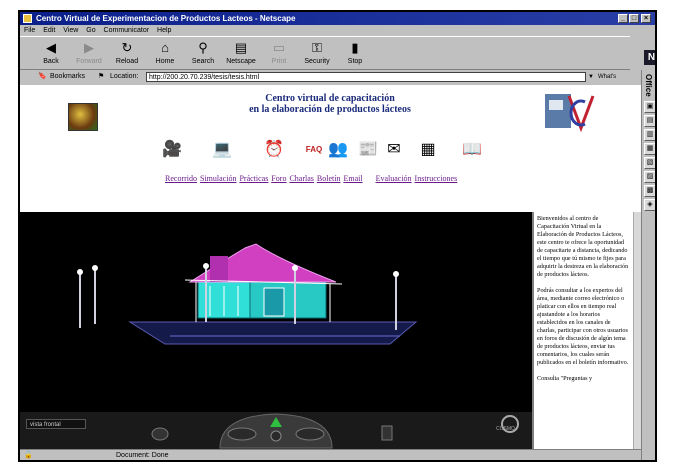  Describe the element at coordinates (89, 47) in the screenshot. I see `forward-arrow-icon: ▶` at that location.